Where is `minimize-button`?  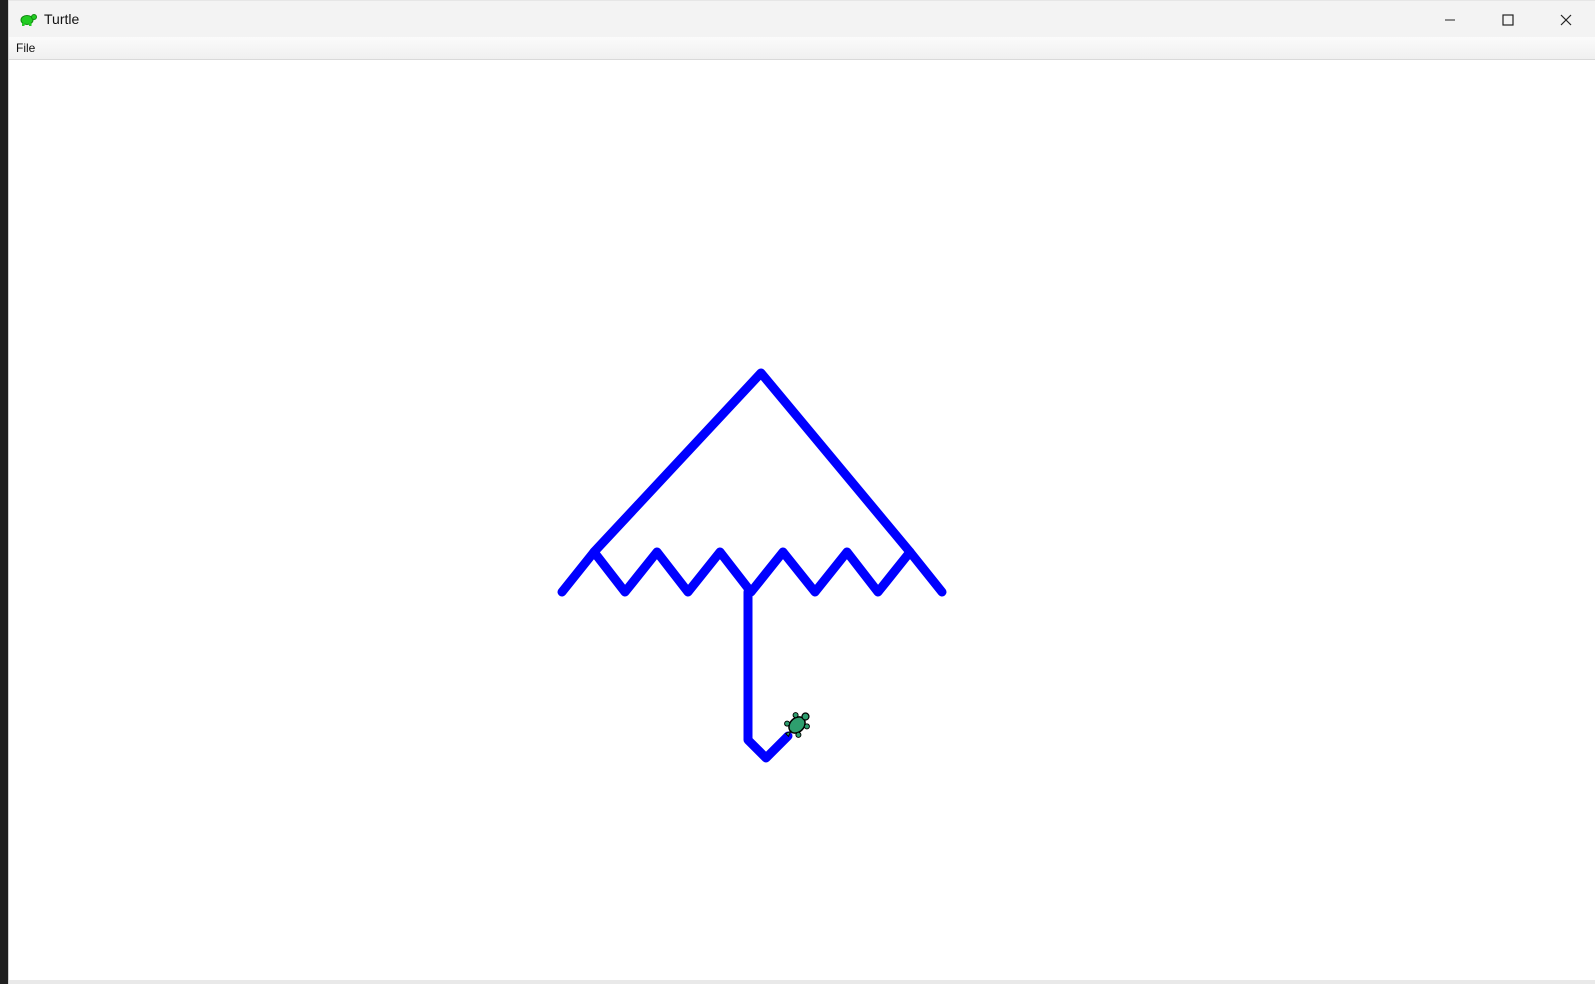 minimize-button is located at coordinates (1450, 19).